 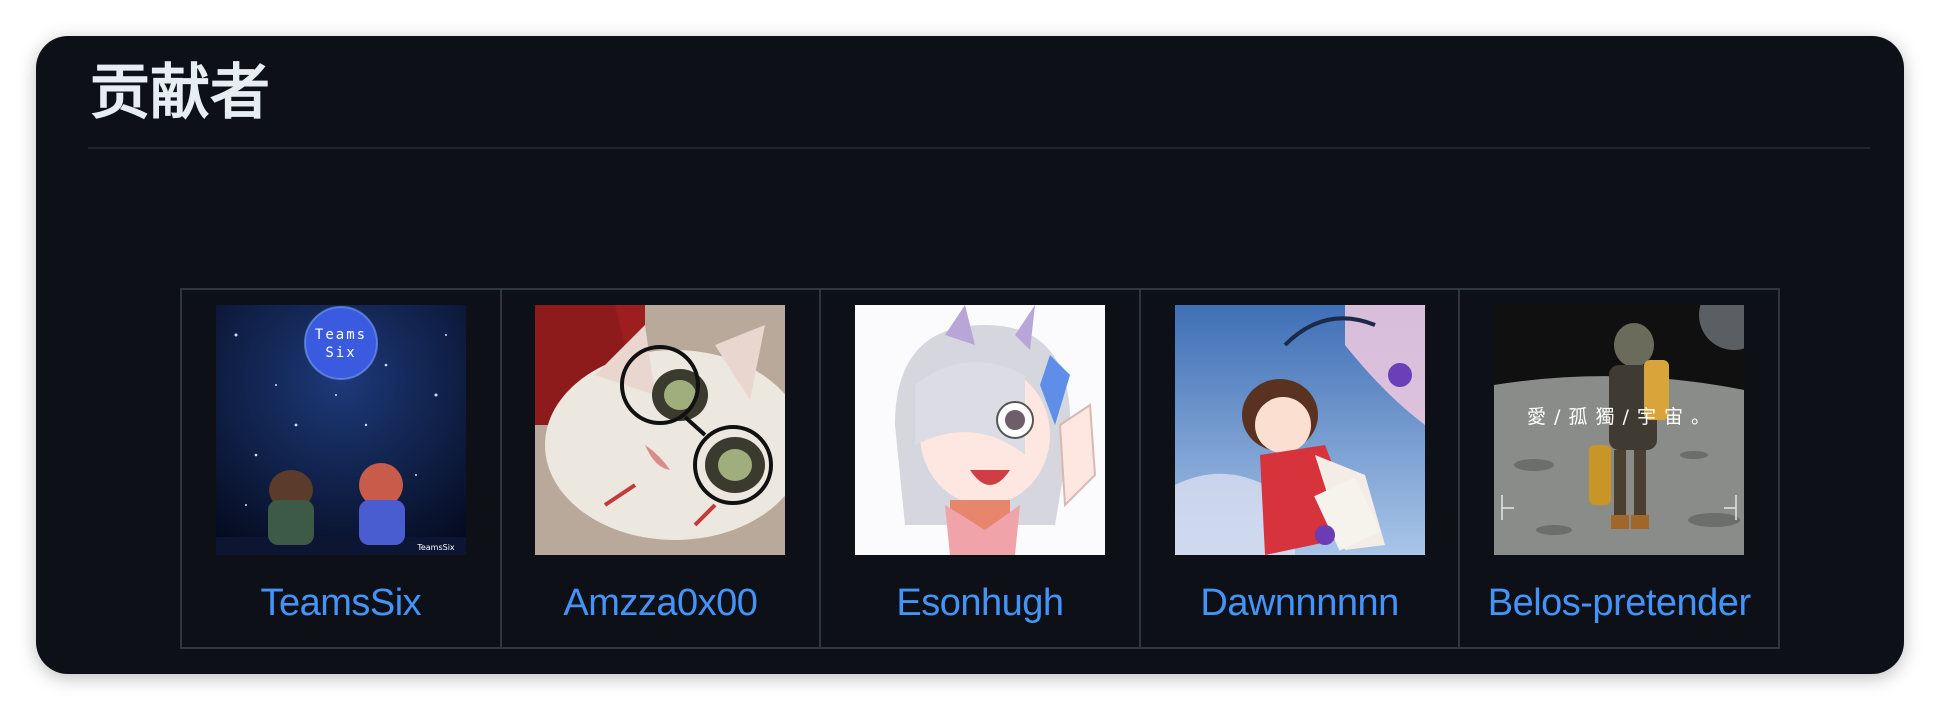 I want to click on contributor-dawnnnnnn: Dawnnnnnn, so click(x=1301, y=468).